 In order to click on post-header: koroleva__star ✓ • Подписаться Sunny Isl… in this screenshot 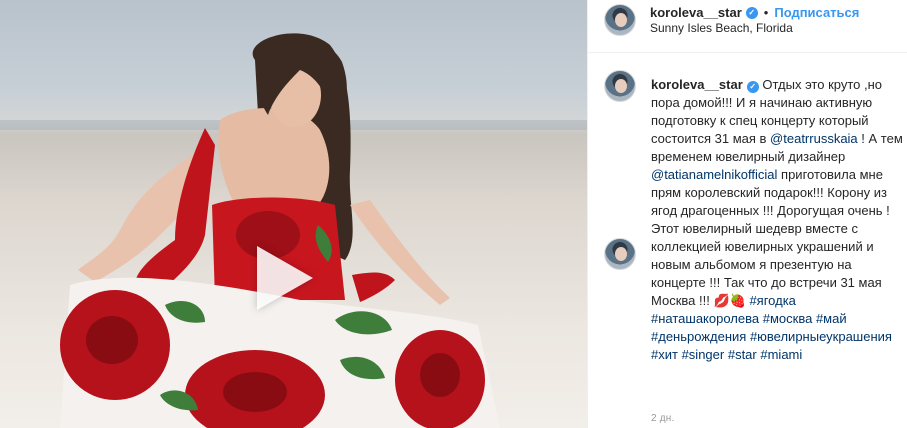, I will do `click(747, 26)`.